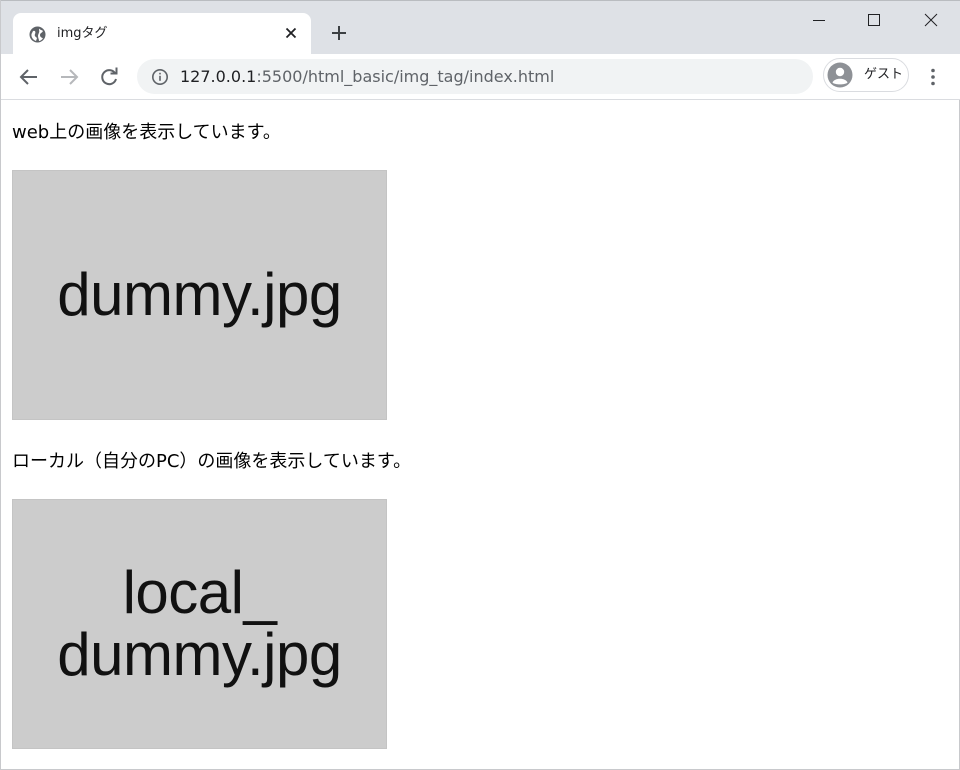 The height and width of the screenshot is (770, 960). I want to click on url-host: 127.0.0.1, so click(218, 76).